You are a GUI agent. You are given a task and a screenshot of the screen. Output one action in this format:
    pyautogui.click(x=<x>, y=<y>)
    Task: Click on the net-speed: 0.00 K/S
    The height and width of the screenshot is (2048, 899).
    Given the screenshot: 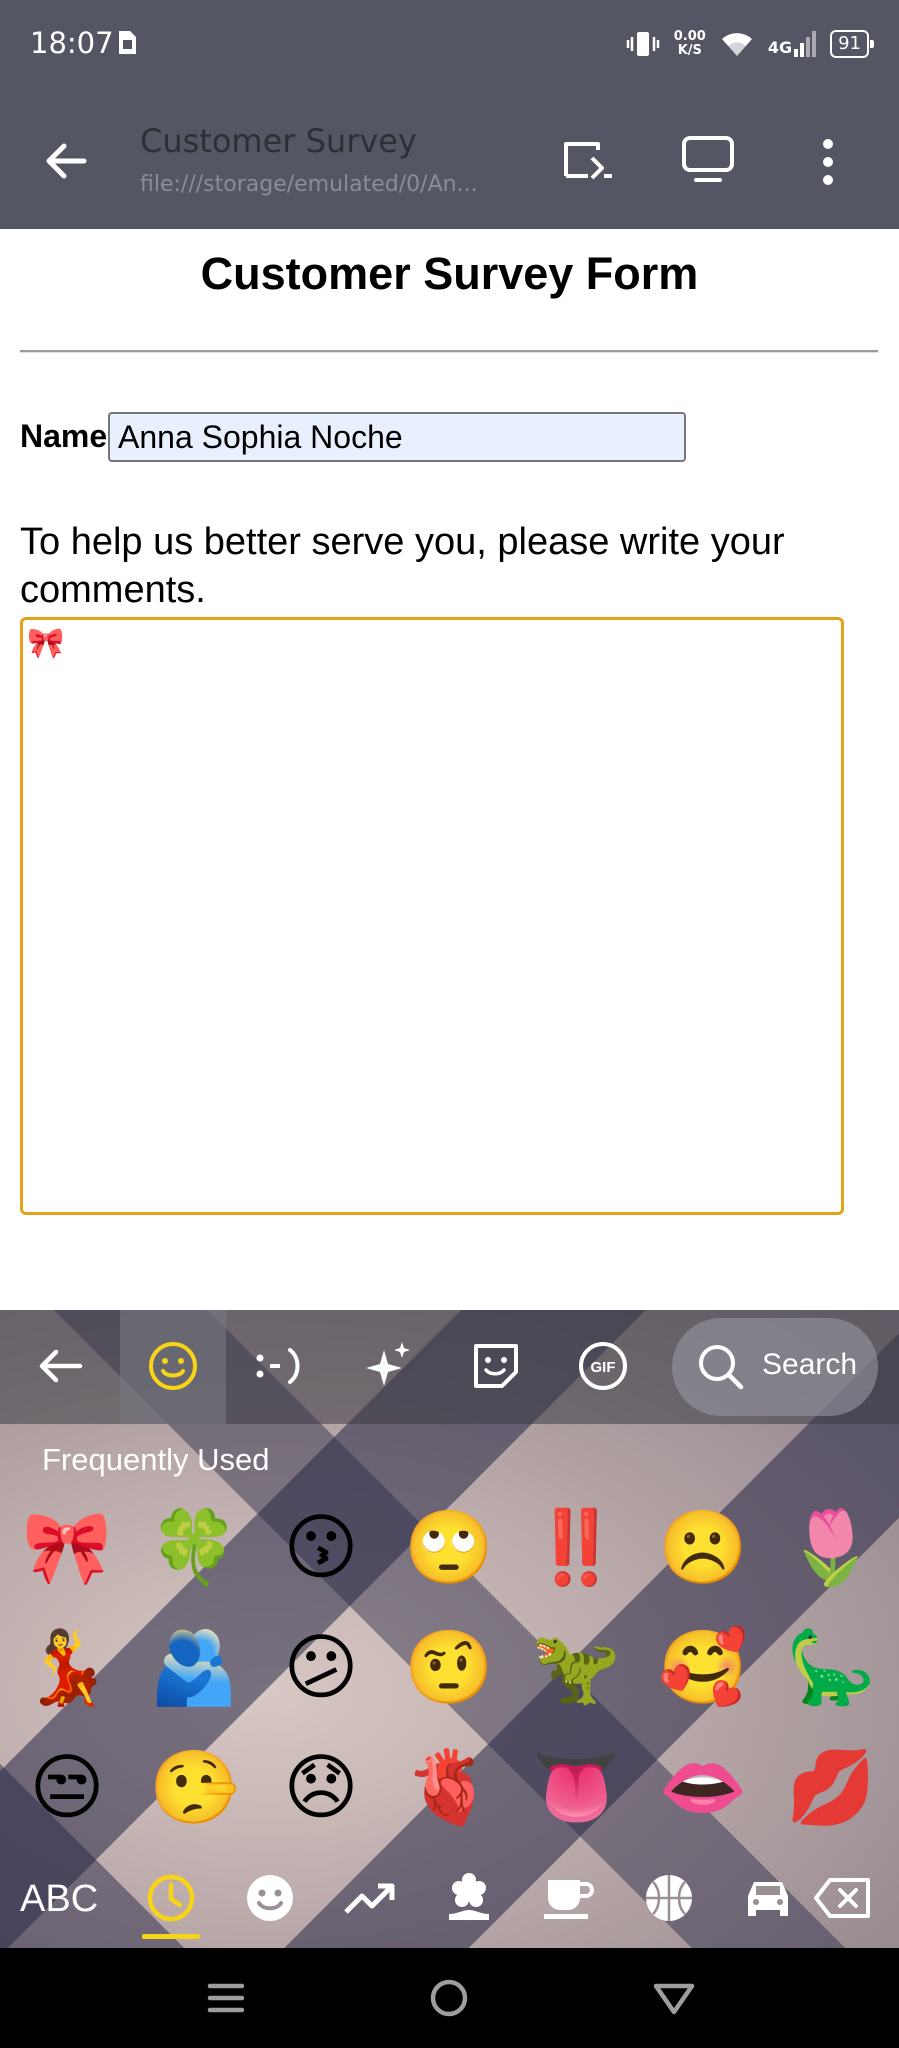 What is the action you would take?
    pyautogui.click(x=690, y=44)
    